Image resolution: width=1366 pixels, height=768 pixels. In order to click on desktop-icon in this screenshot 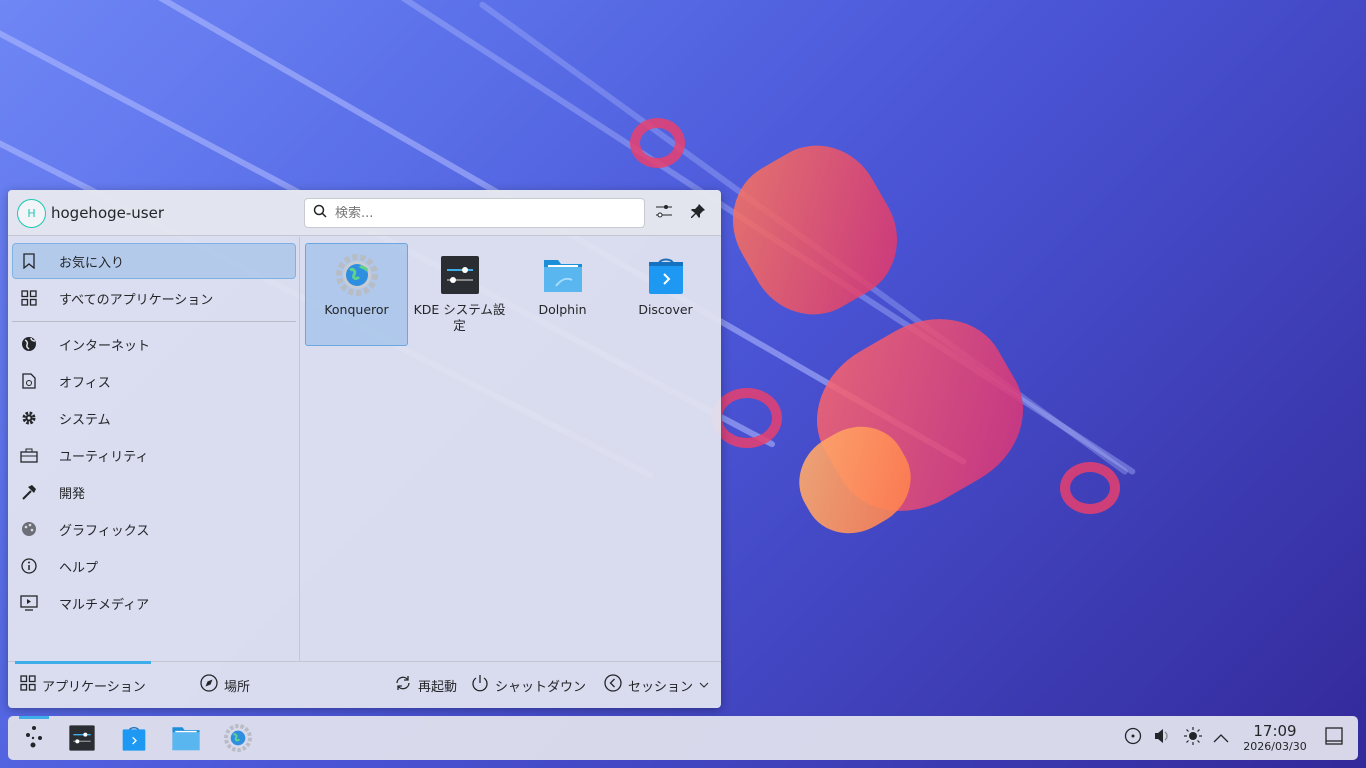, I will do `click(1334, 738)`.